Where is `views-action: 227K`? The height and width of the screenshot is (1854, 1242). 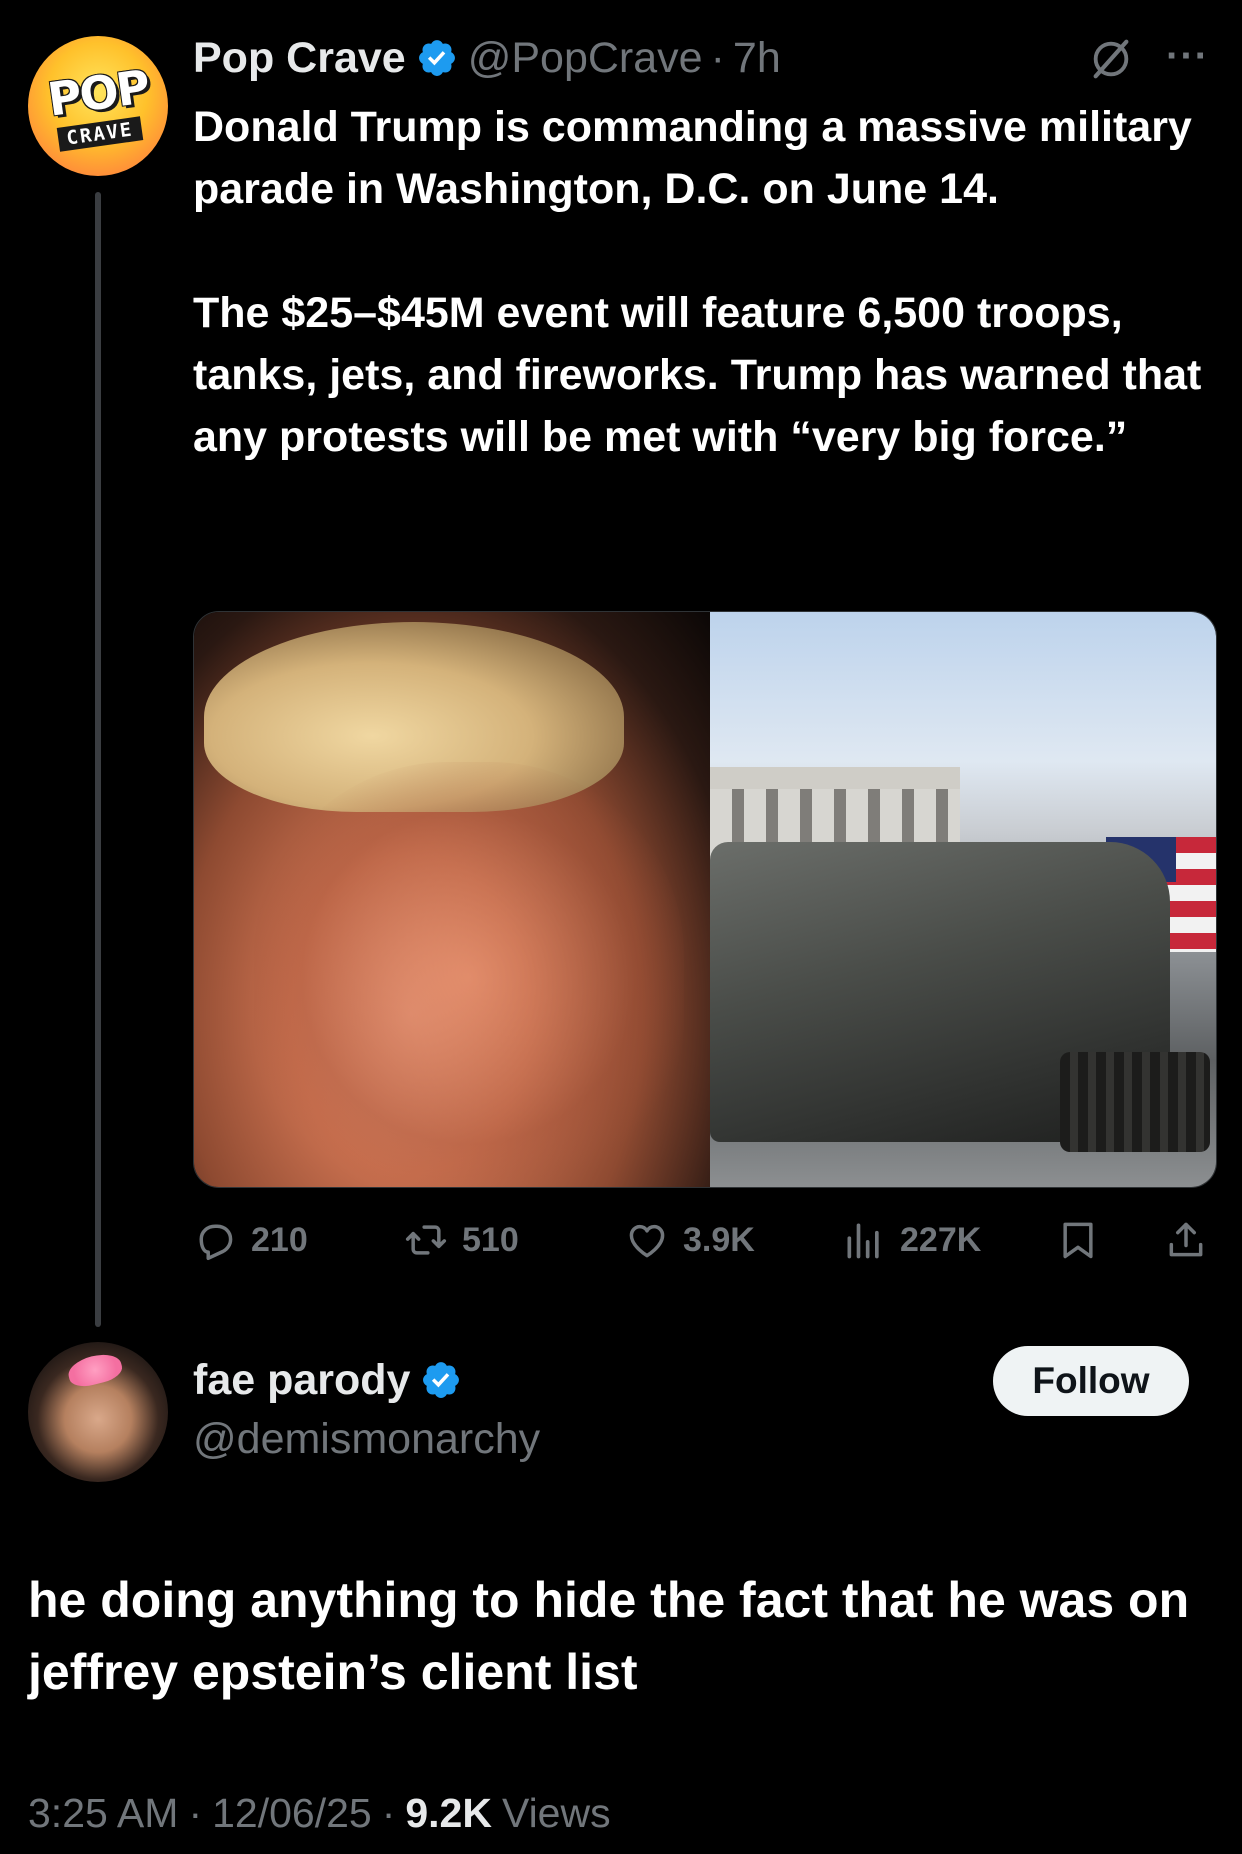
views-action: 227K is located at coordinates (911, 1240).